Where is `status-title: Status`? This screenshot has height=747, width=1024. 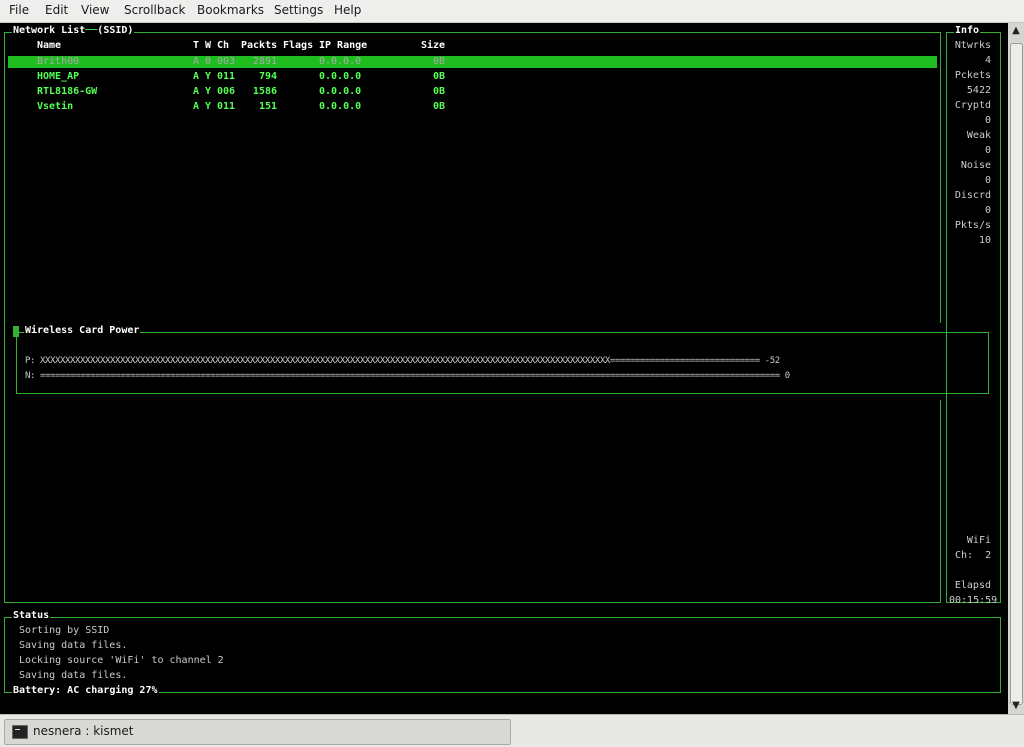
status-title: Status is located at coordinates (31, 616).